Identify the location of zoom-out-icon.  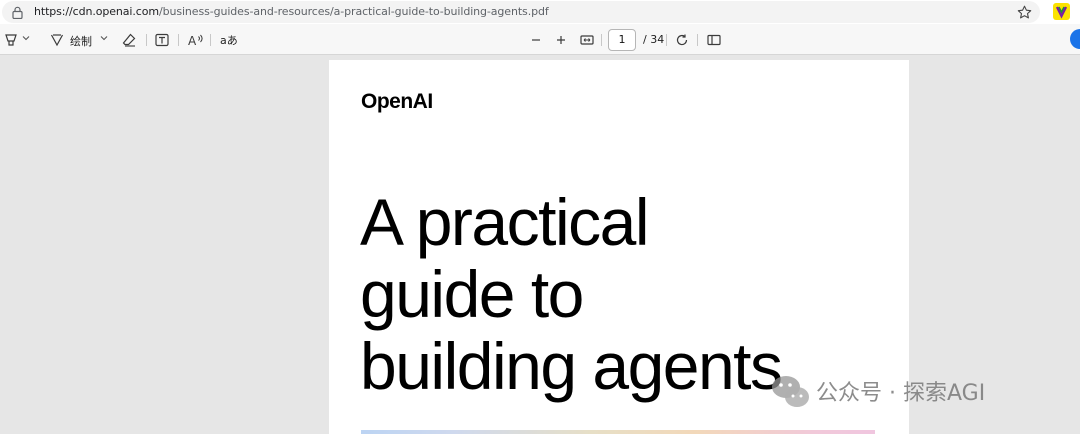
(536, 40).